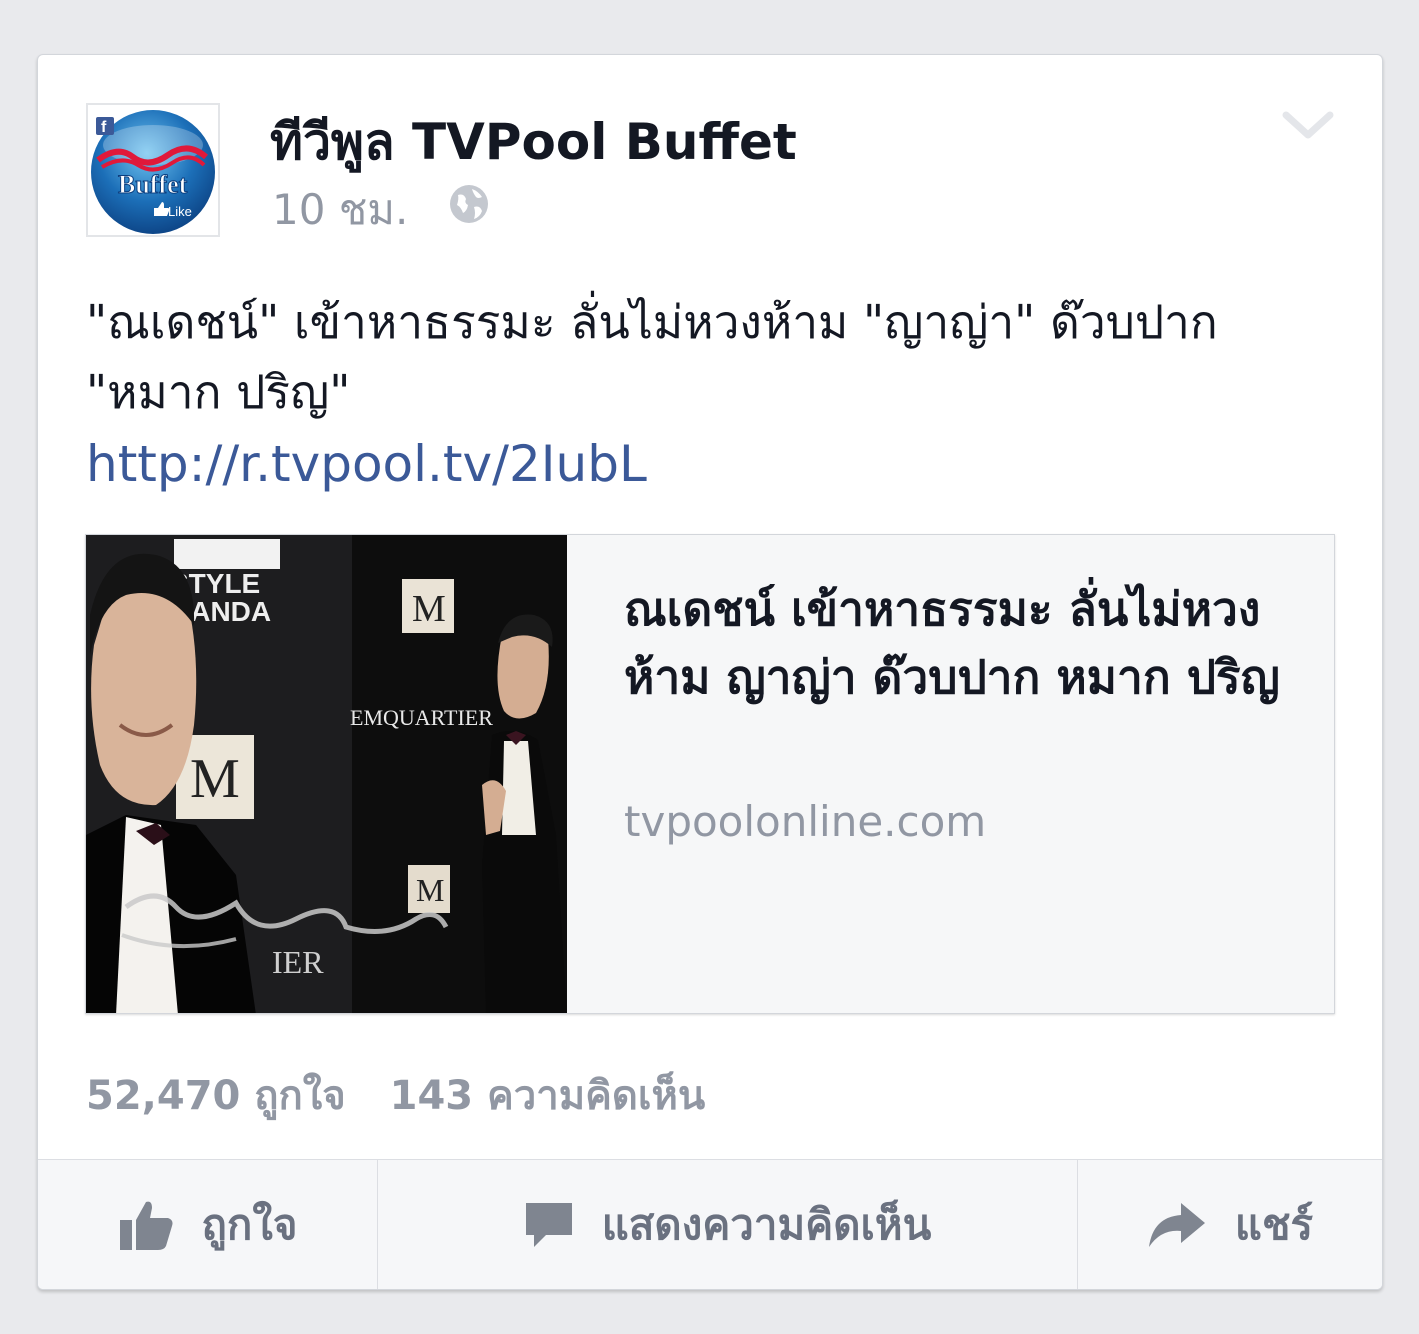  What do you see at coordinates (216, 1096) in the screenshot?
I see `like-count: 52,470 ถูกใจ` at bounding box center [216, 1096].